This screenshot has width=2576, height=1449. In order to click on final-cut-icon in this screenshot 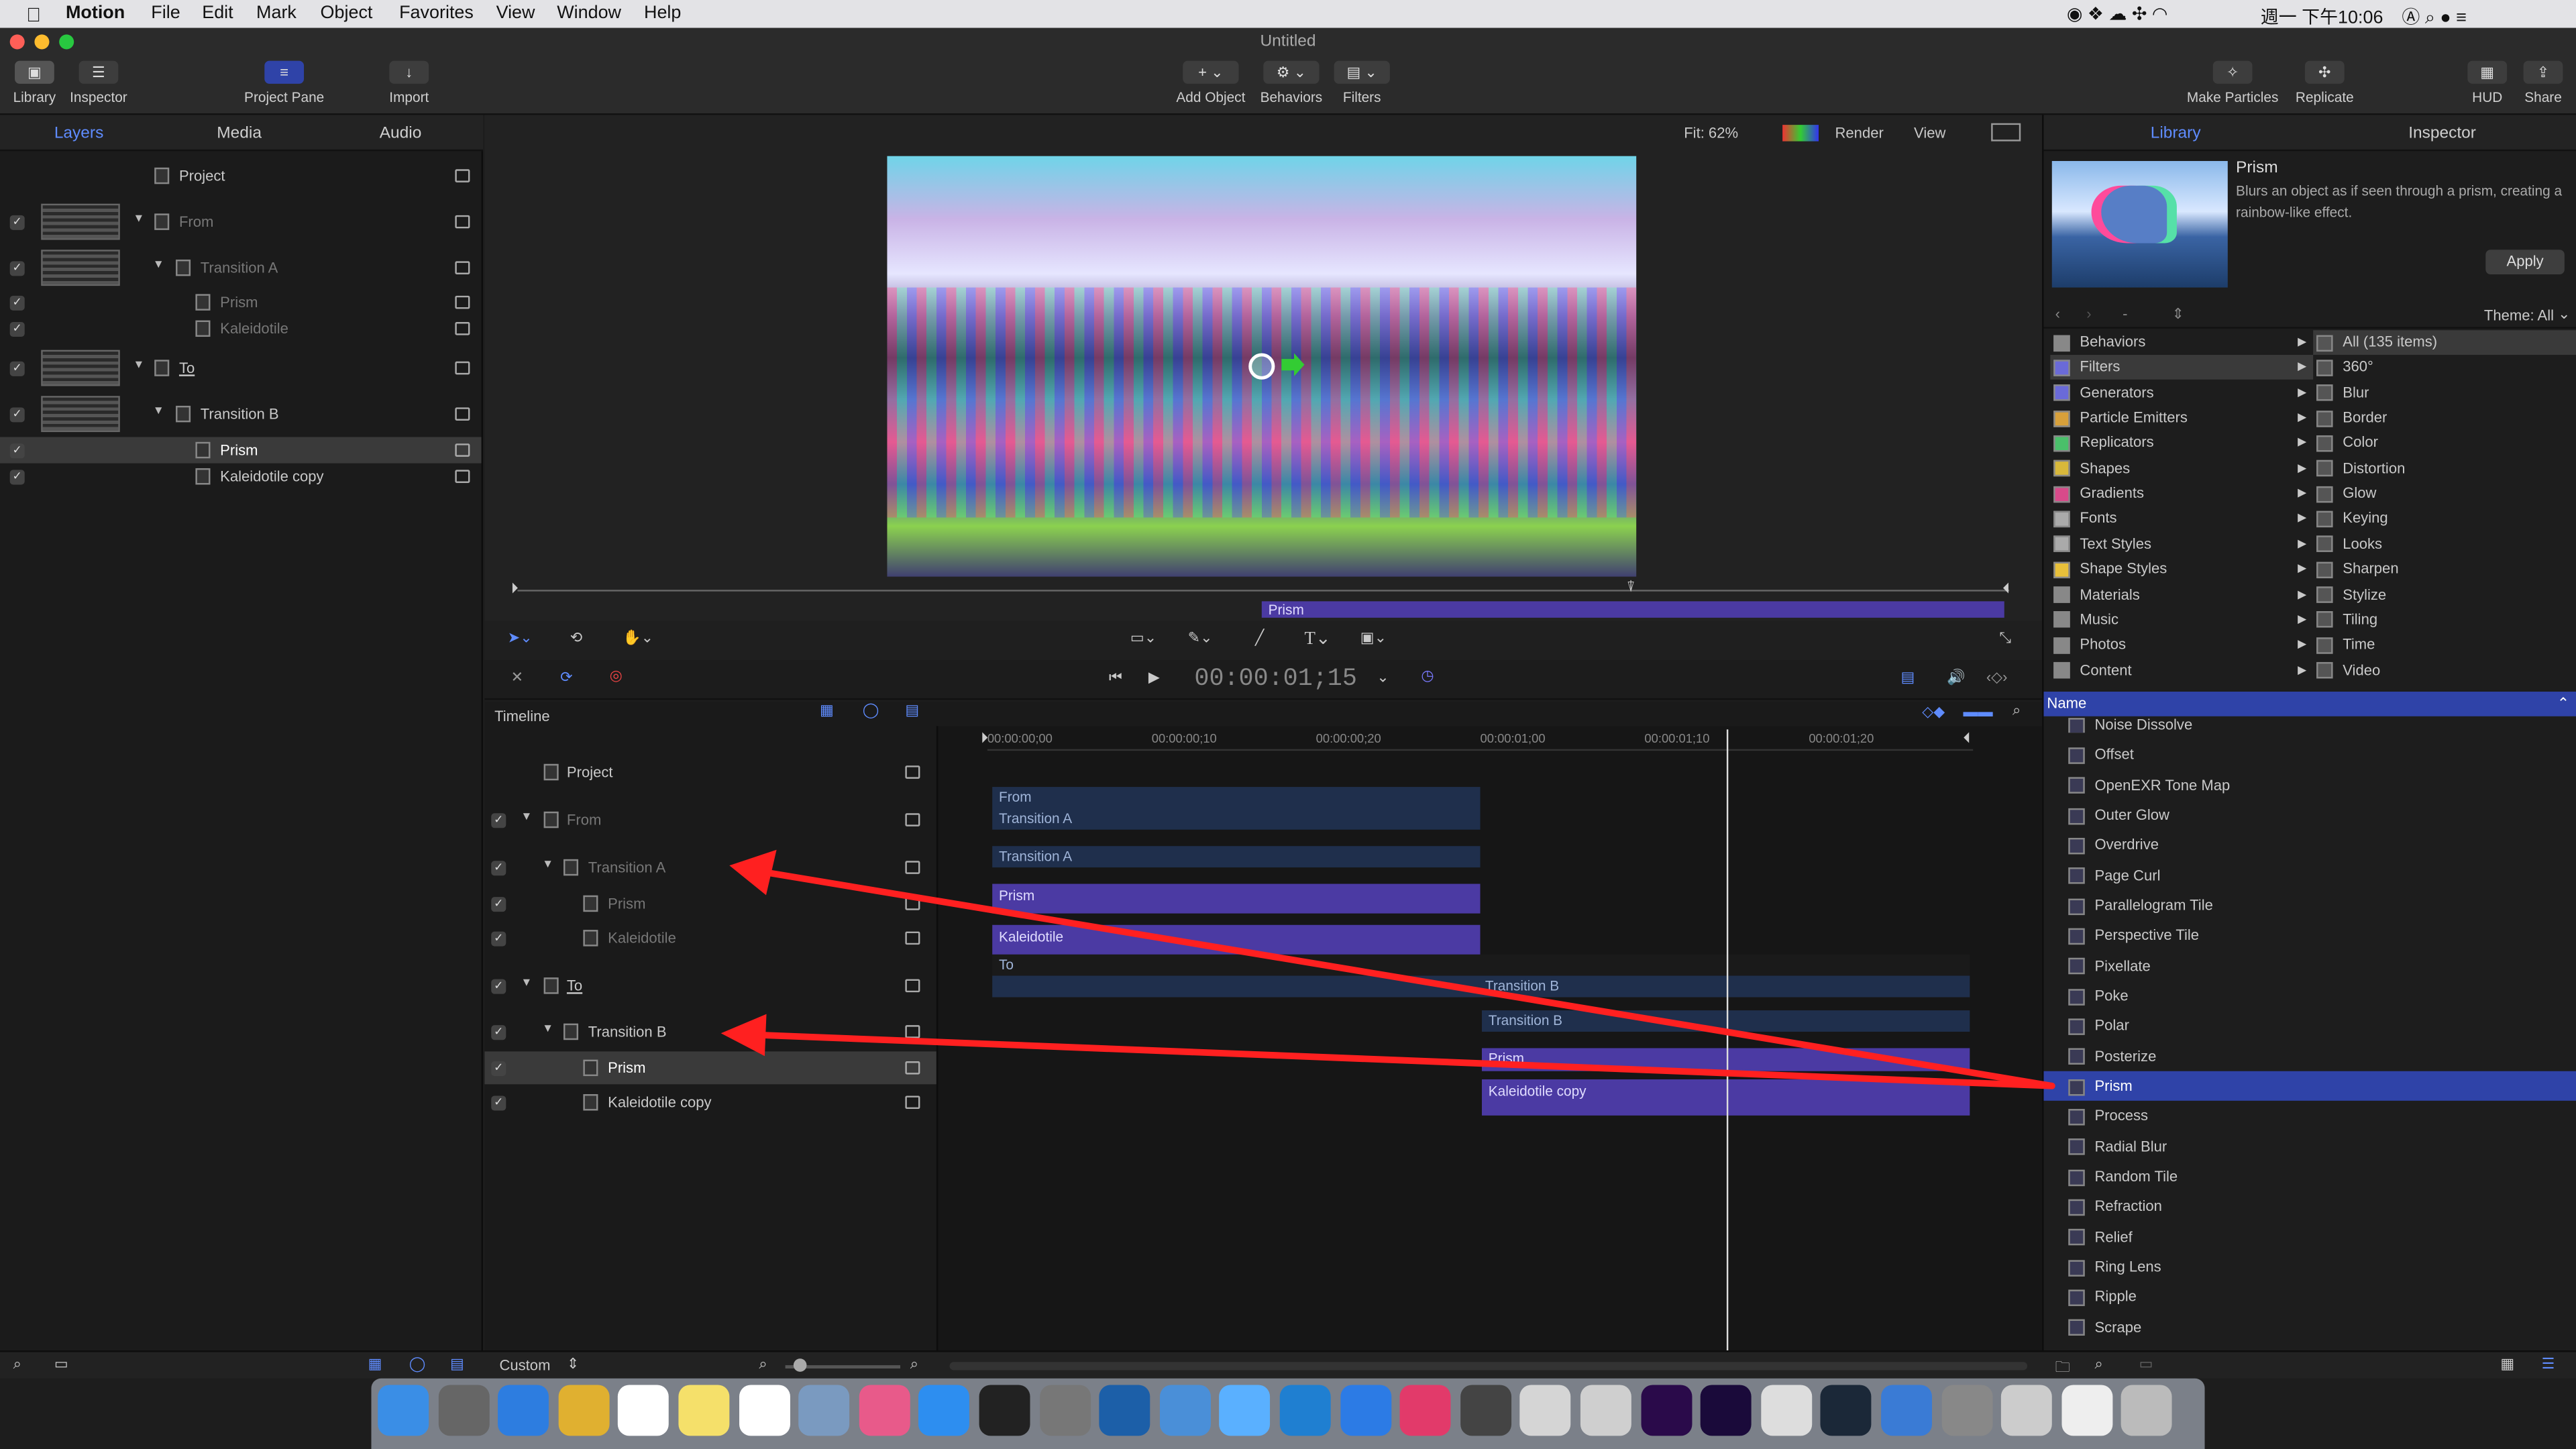, I will do `click(1485, 1410)`.